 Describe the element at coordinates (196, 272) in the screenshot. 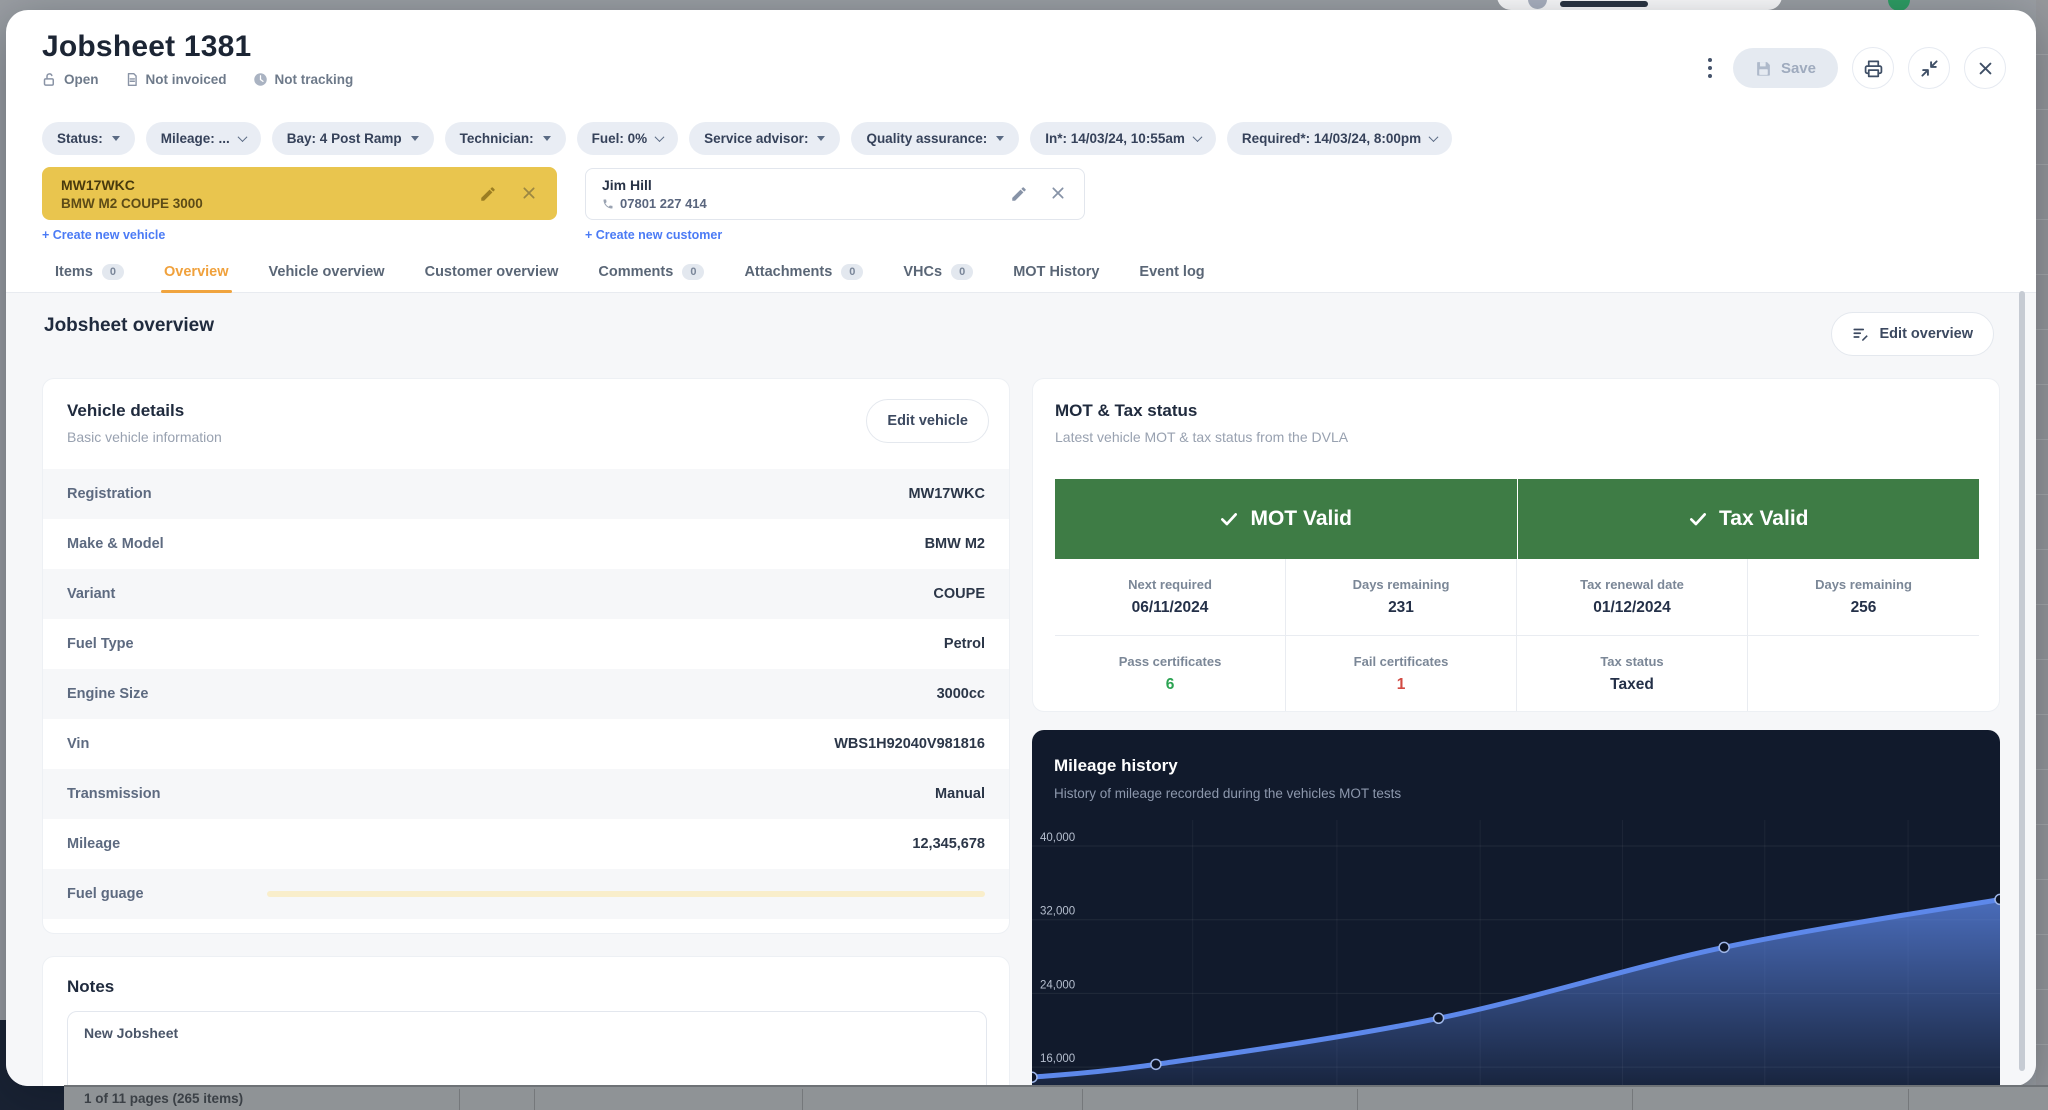

I see `tab-overview: Overview` at that location.